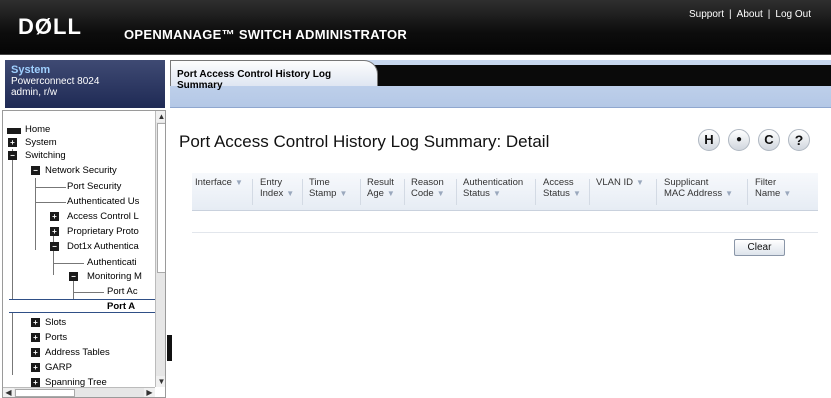  I want to click on column-result-age: Result Age ▼, so click(381, 188).